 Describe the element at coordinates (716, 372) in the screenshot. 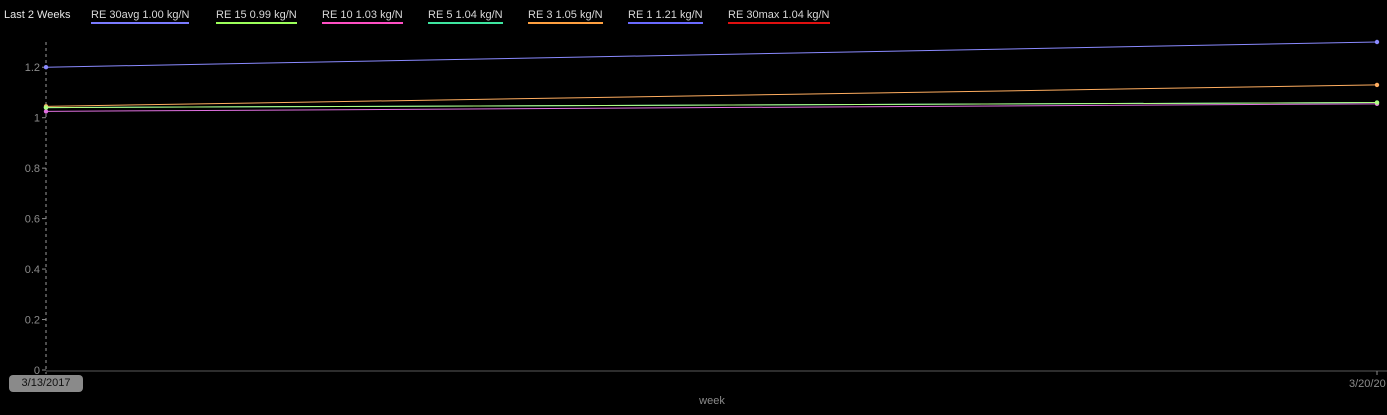

I see `x-axis` at that location.